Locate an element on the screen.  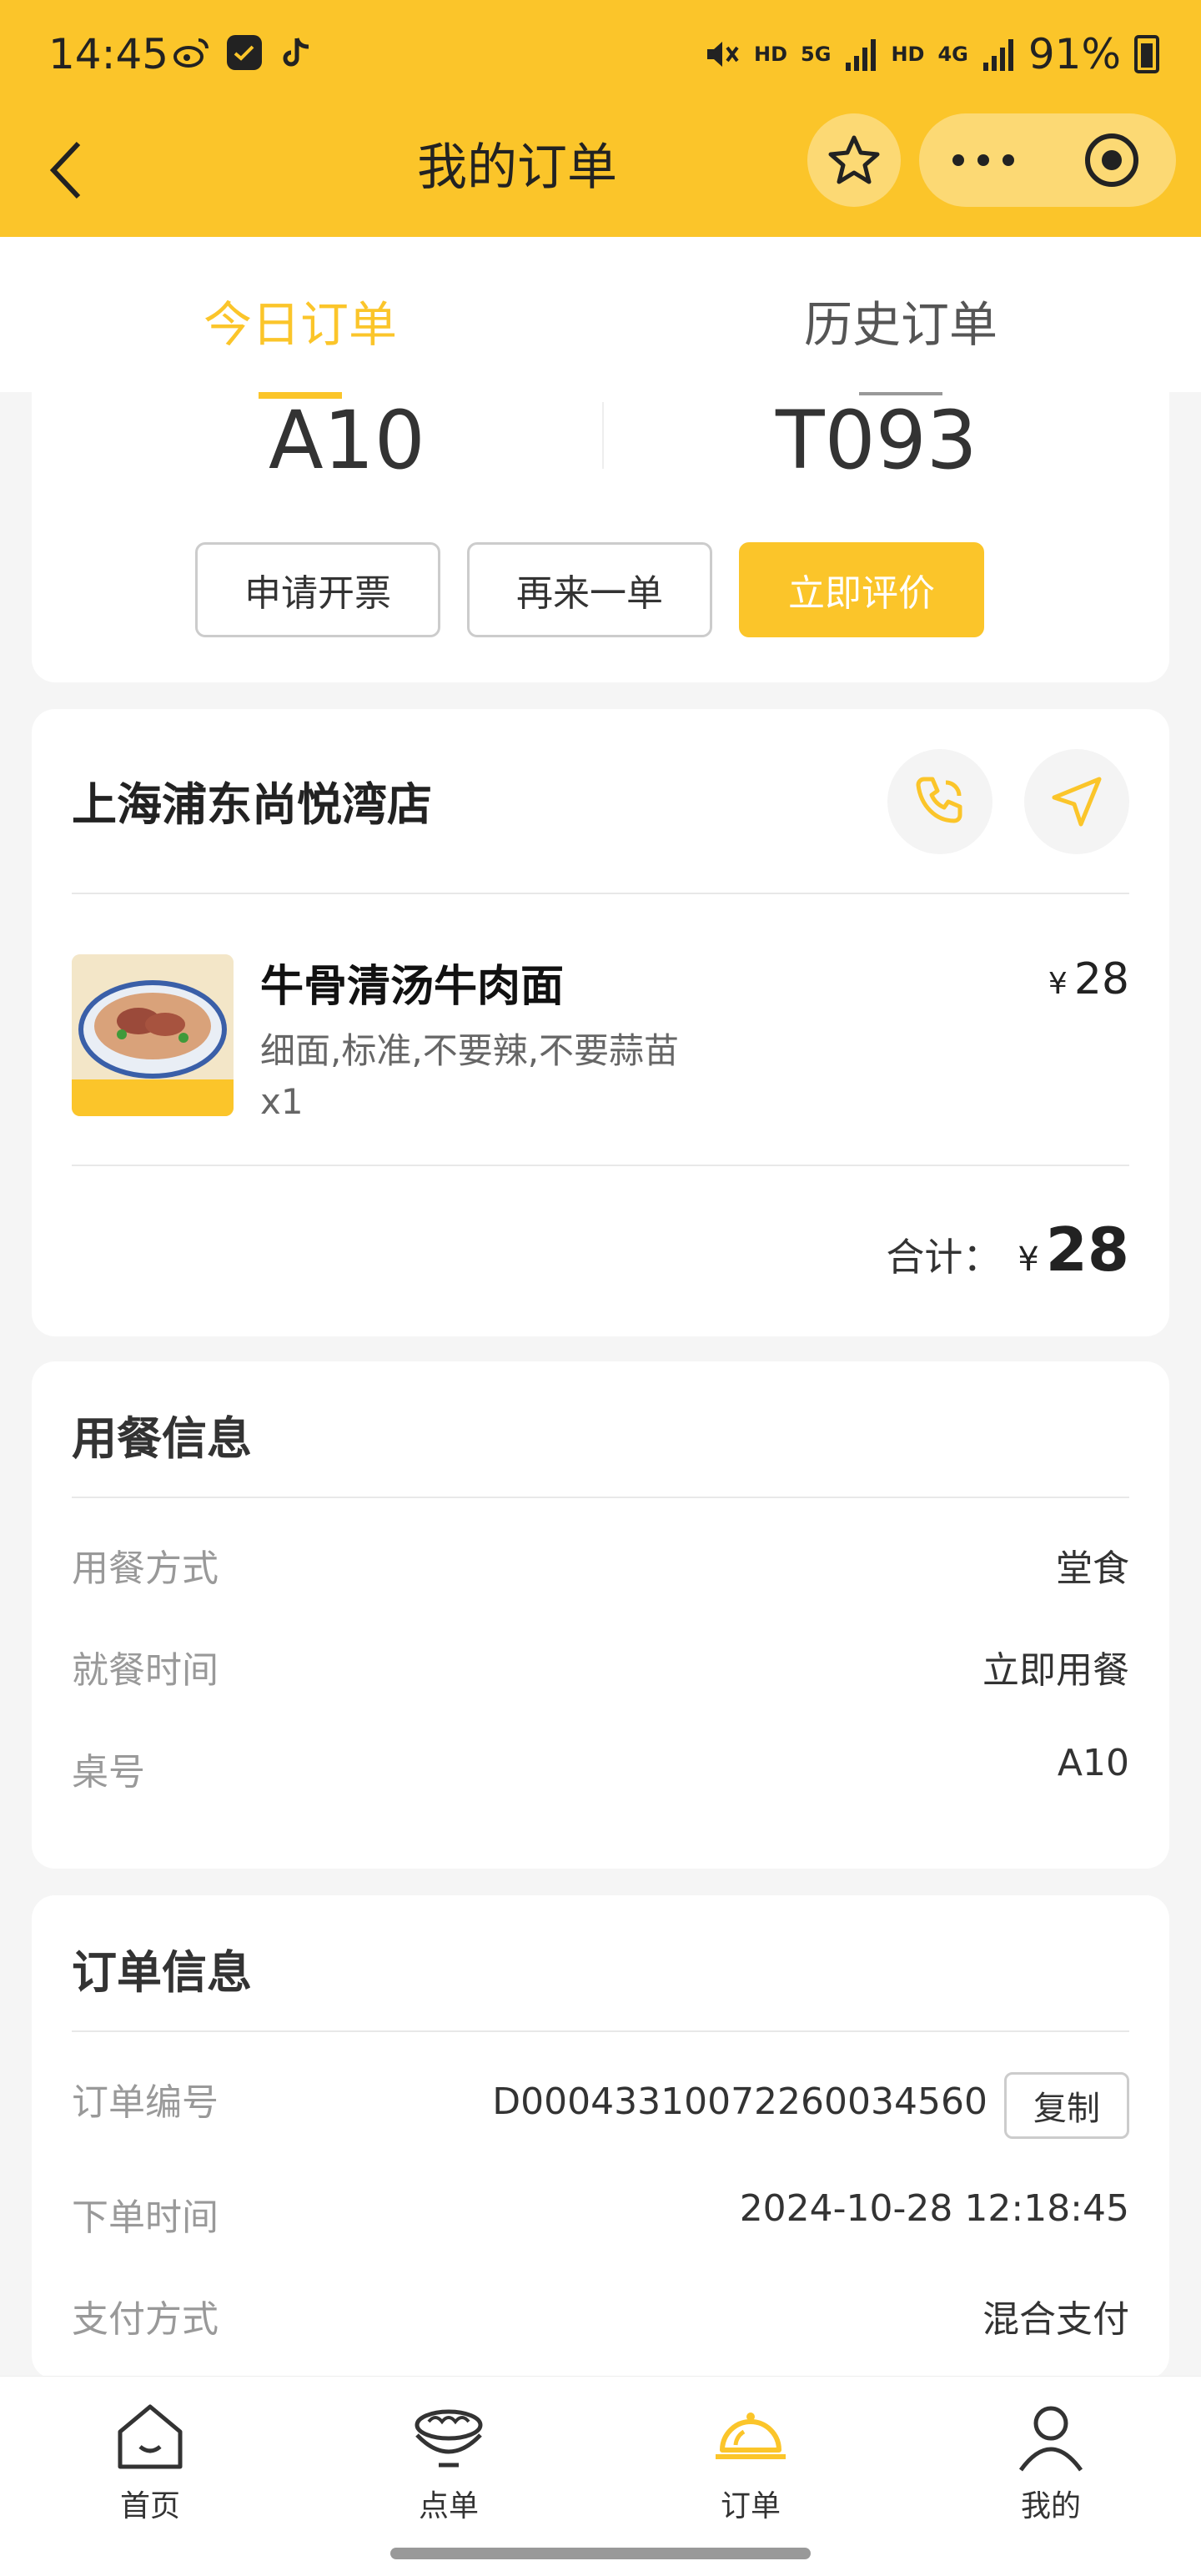
target-icon is located at coordinates (1112, 160).